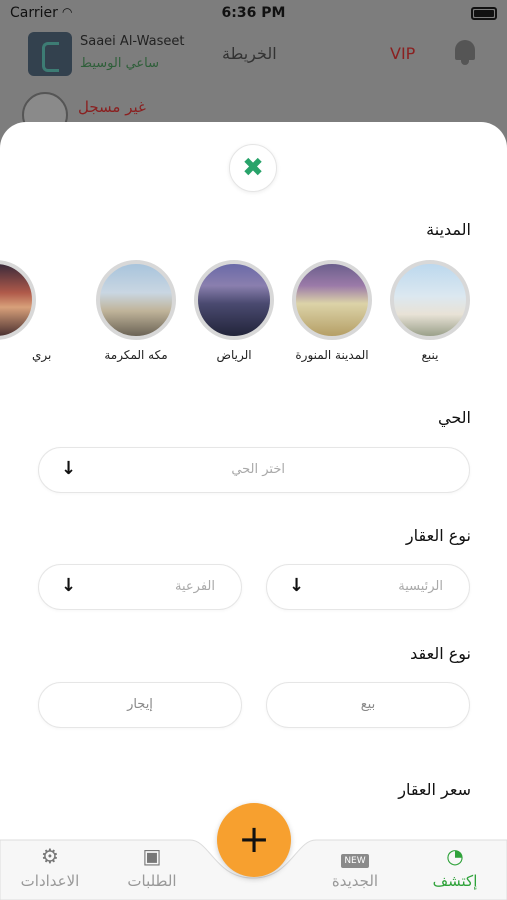 Image resolution: width=507 pixels, height=900 pixels. I want to click on status-bar: Carrier ◠ 6:36 PM, so click(253, 14).